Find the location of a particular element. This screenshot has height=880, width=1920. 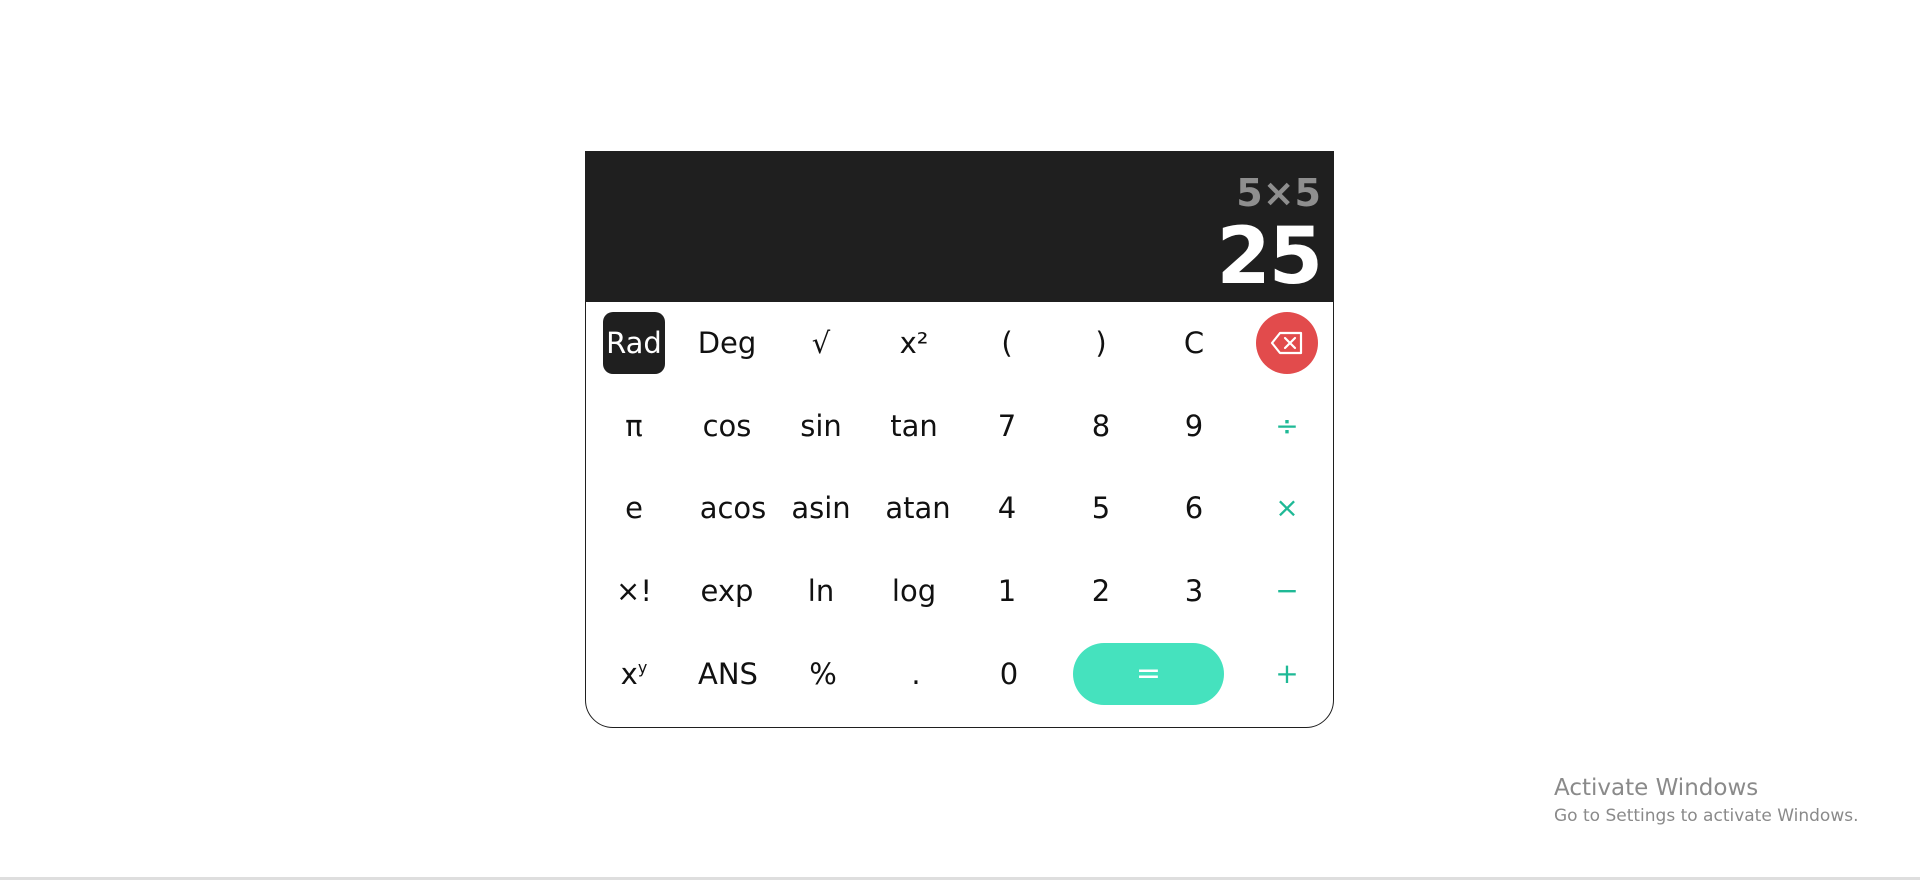

digit-3-button: 3 is located at coordinates (1194, 591).